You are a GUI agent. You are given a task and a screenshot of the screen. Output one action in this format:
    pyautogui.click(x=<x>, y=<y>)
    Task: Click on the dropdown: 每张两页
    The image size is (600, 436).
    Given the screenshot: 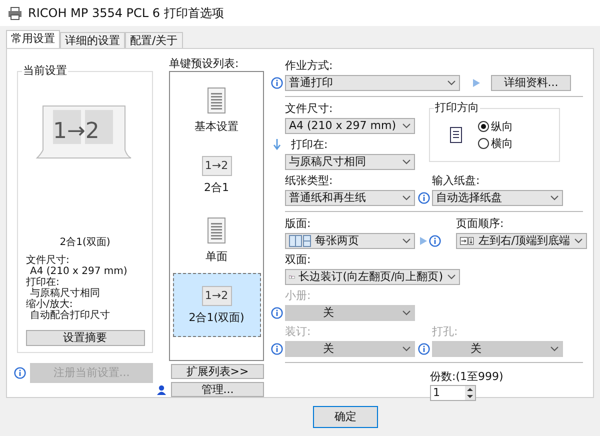 What is the action you would take?
    pyautogui.click(x=350, y=241)
    